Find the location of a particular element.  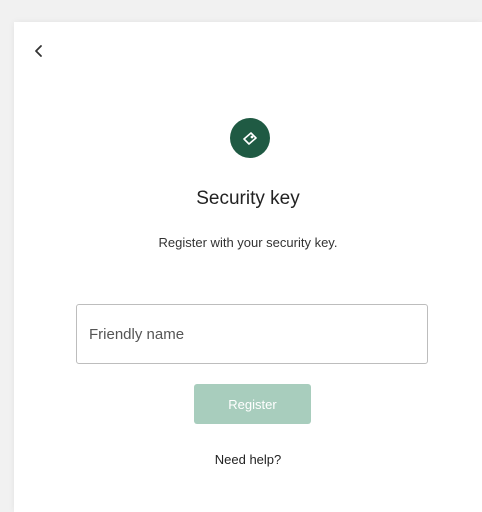

register-button: Register is located at coordinates (252, 404).